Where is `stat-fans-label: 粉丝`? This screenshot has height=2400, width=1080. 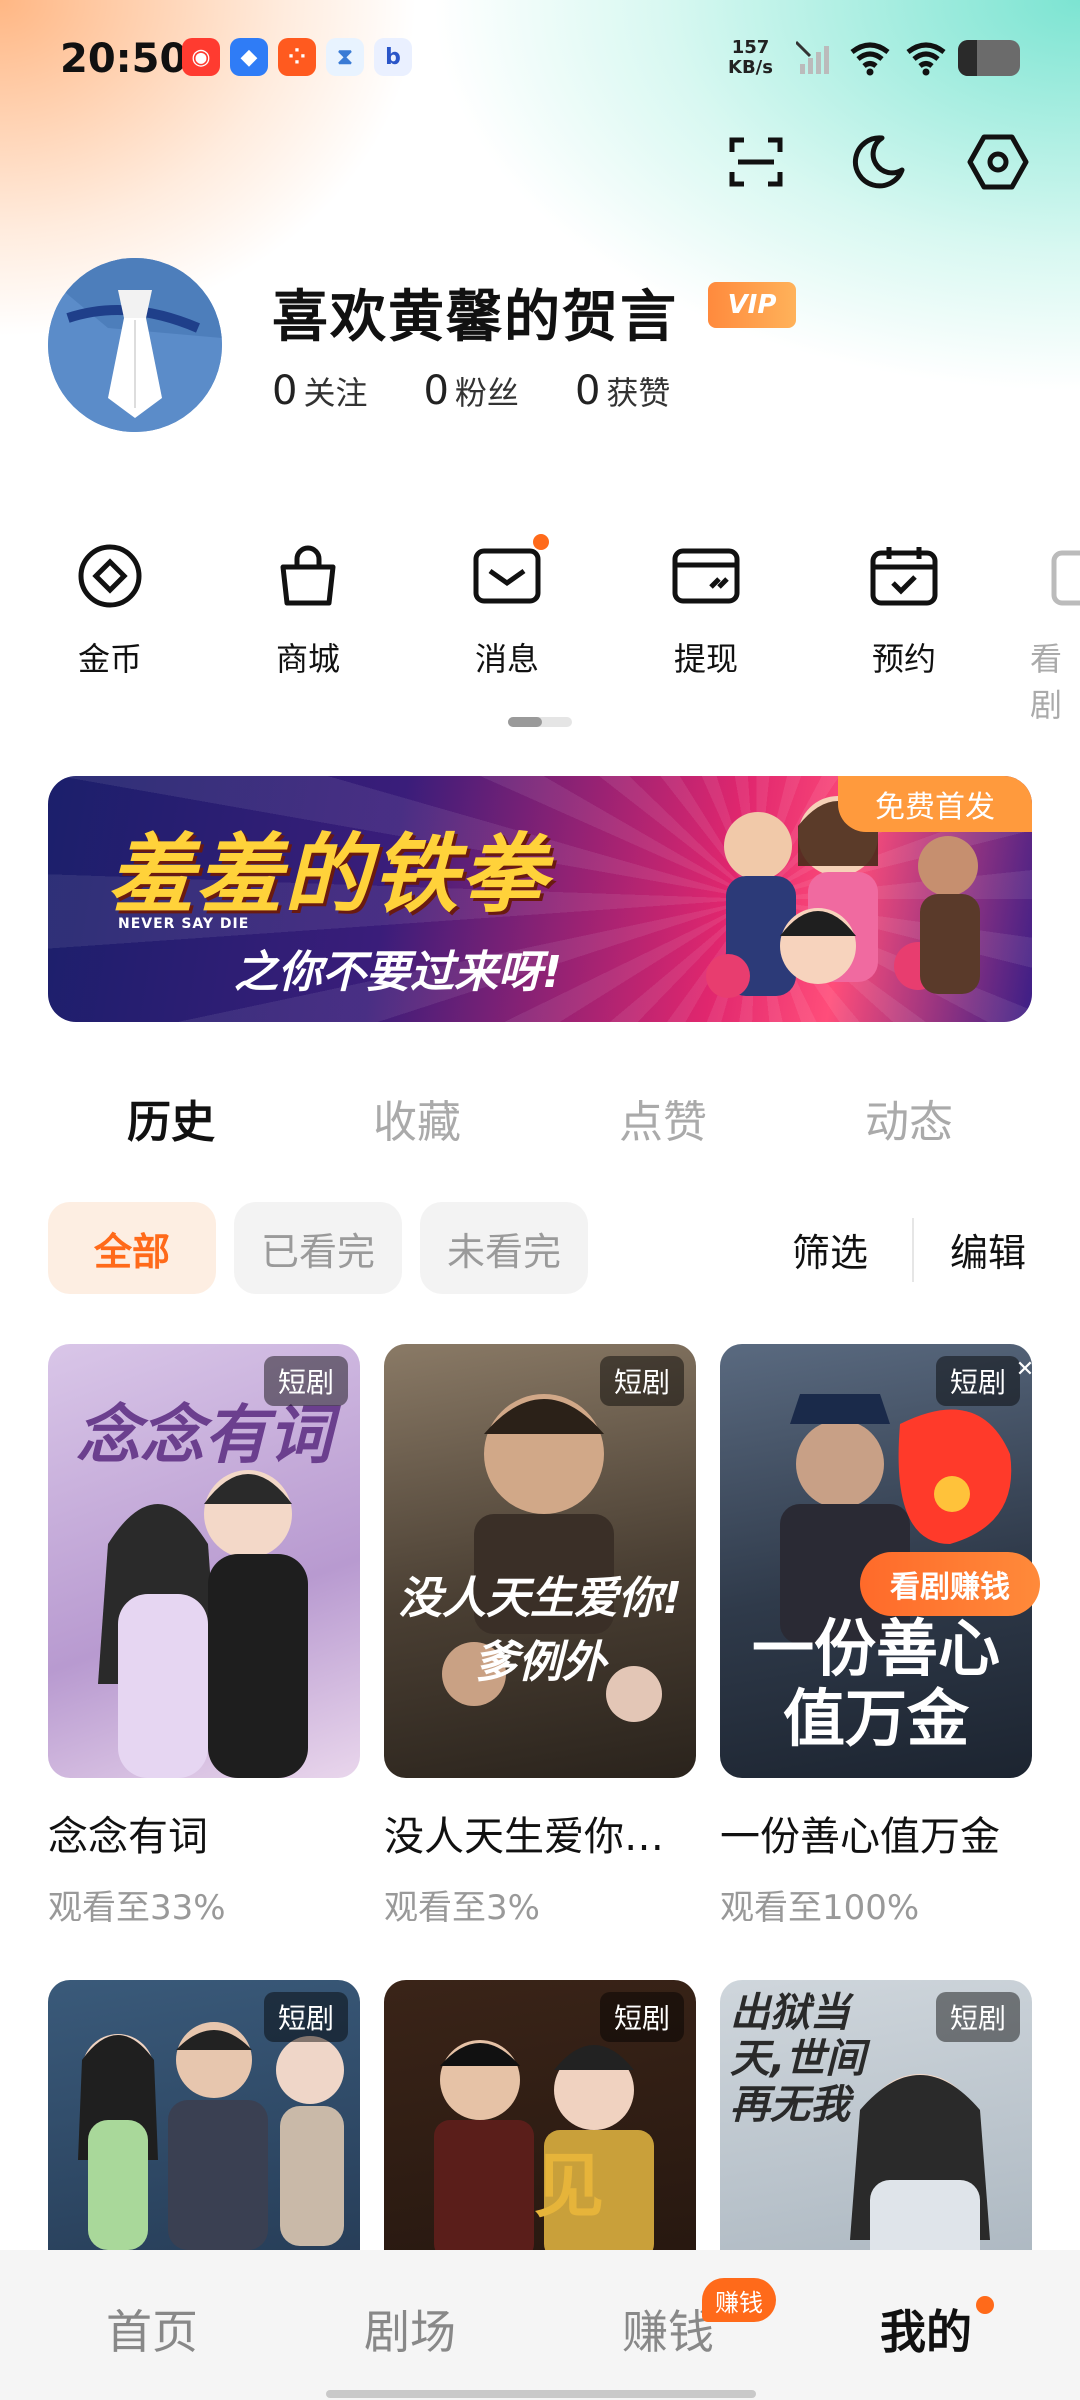
stat-fans-label: 粉丝 is located at coordinates (486, 393).